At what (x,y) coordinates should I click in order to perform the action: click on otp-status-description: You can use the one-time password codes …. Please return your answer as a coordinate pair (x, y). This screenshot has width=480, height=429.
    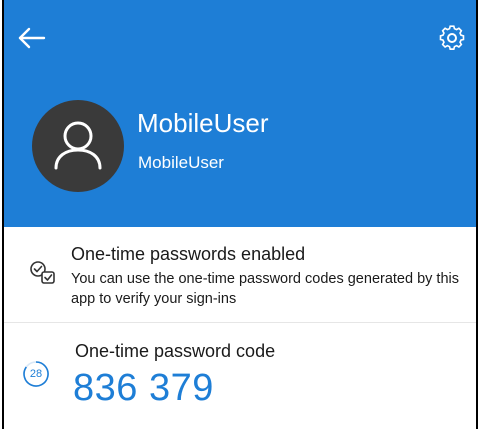
    Looking at the image, I should click on (265, 289).